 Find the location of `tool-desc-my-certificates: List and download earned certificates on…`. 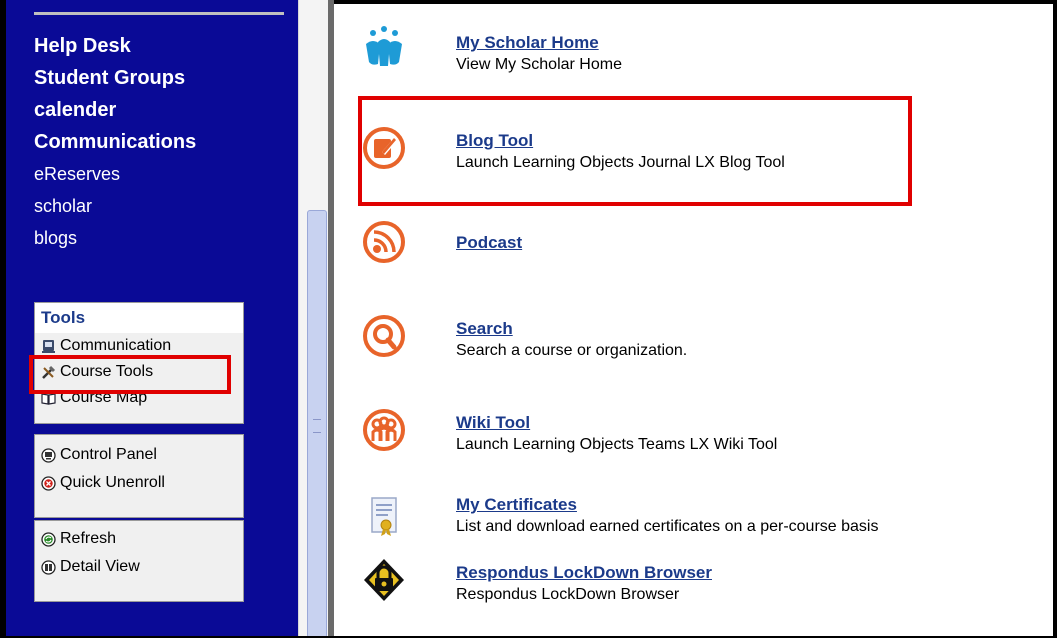

tool-desc-my-certificates: List and download earned certificates on… is located at coordinates (667, 526).